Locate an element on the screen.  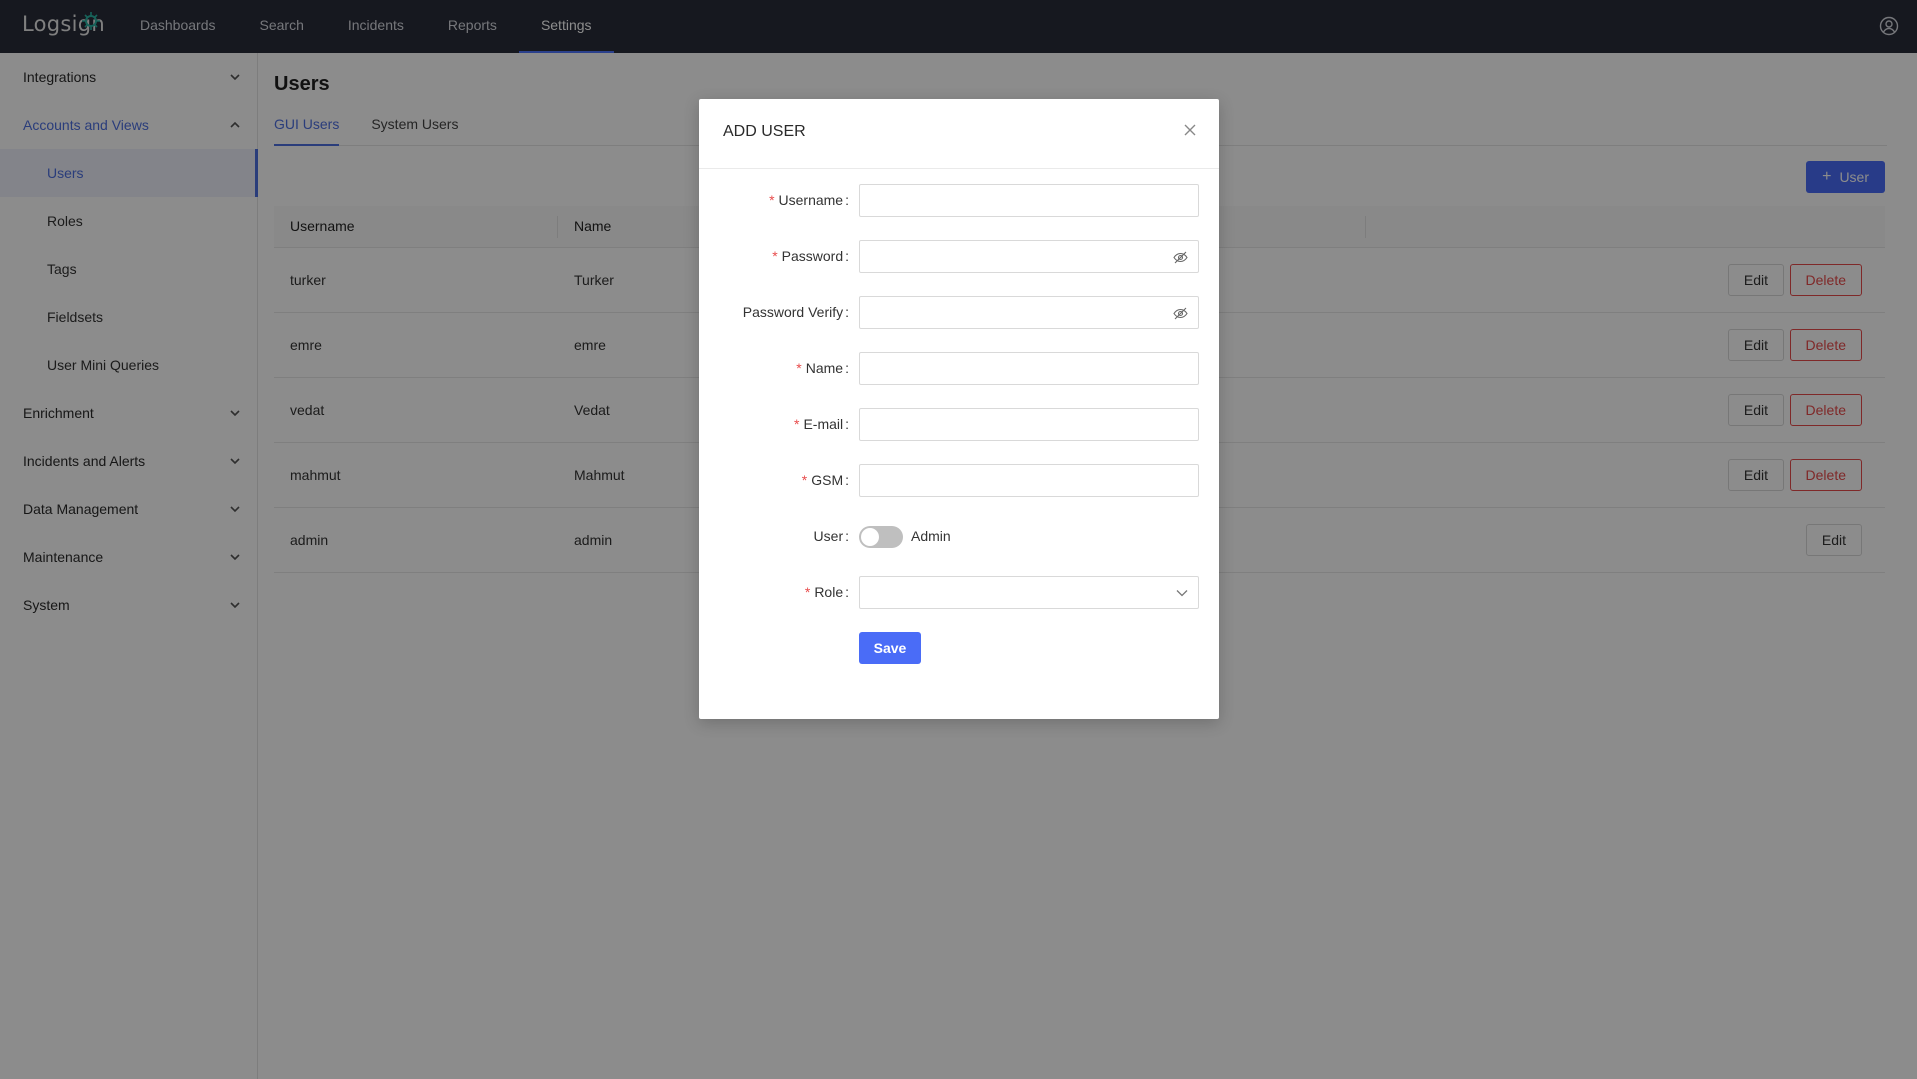
form-row-username: * Username: is located at coordinates (959, 200).